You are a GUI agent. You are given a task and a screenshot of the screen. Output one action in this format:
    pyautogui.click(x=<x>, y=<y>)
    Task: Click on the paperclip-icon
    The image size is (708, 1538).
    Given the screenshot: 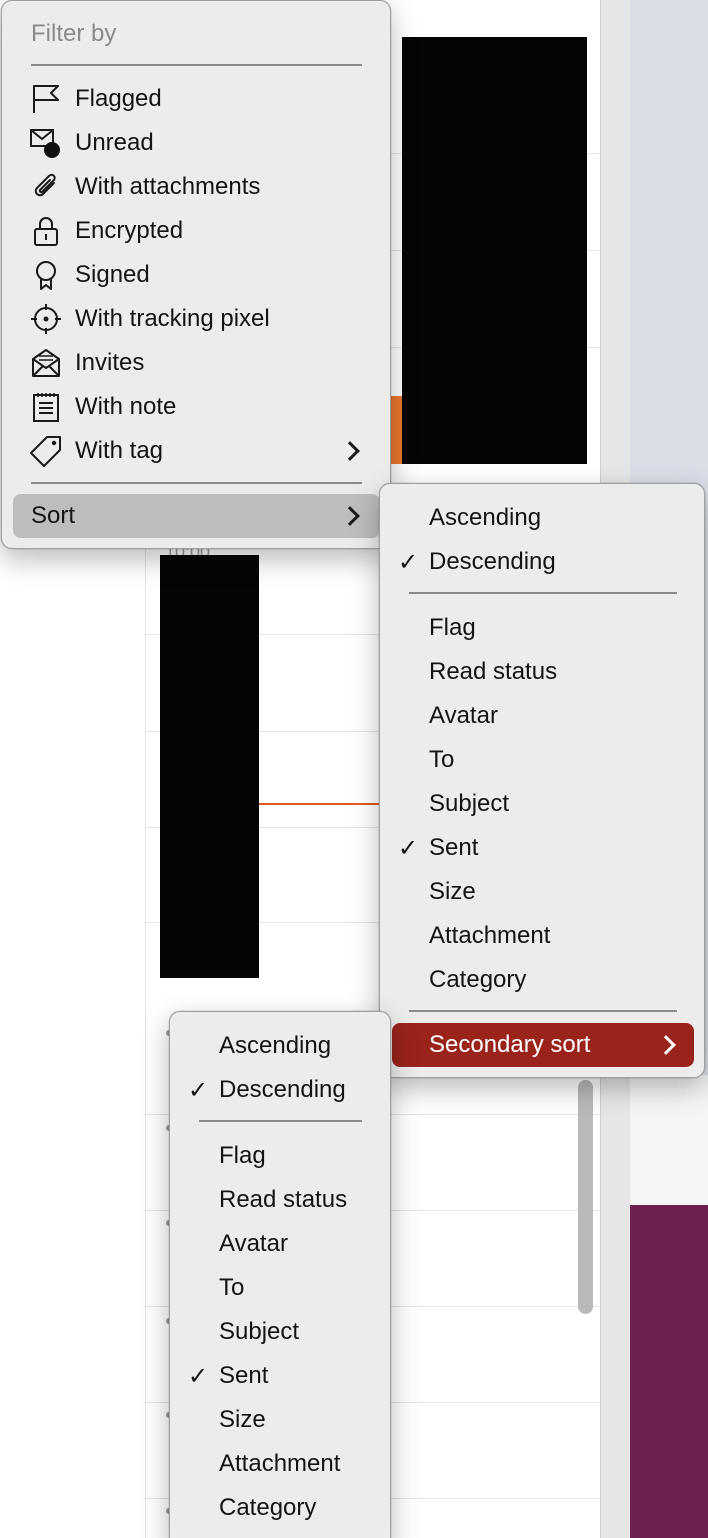 What is the action you would take?
    pyautogui.click(x=46, y=187)
    